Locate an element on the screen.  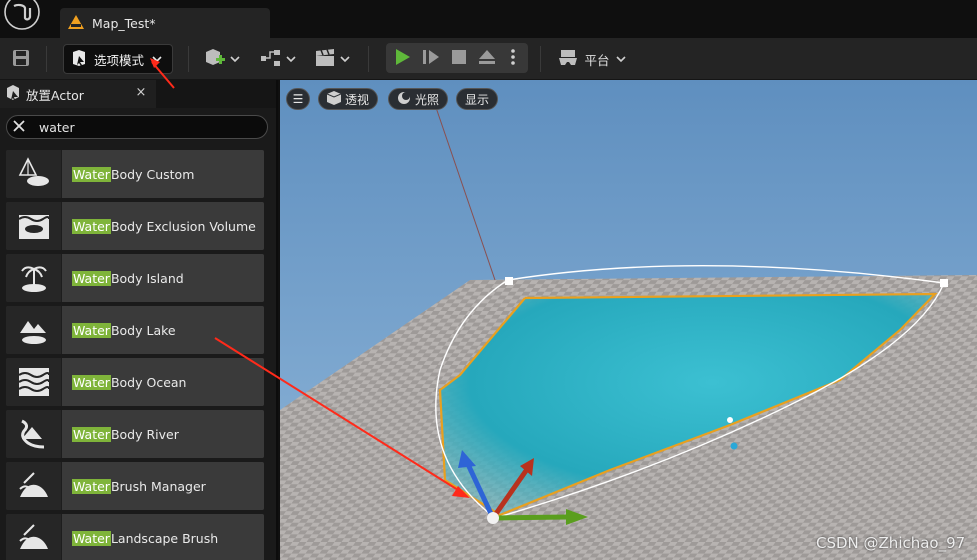
water-body-custom-icon is located at coordinates (34, 174).